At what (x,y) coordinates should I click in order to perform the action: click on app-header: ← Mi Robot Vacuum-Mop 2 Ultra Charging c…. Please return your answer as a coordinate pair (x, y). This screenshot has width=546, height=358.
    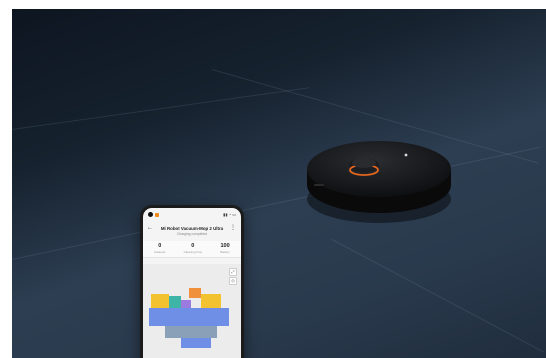
    Looking at the image, I should click on (192, 231).